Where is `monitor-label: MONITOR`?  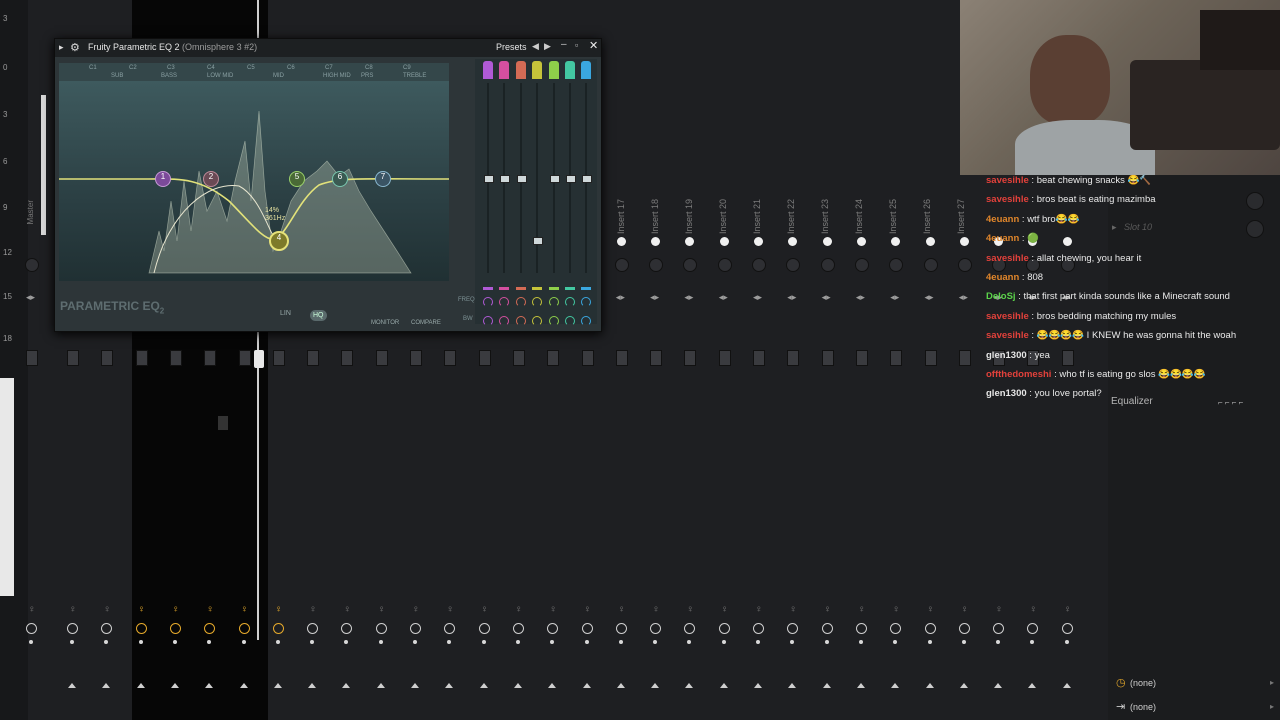 monitor-label: MONITOR is located at coordinates (385, 323).